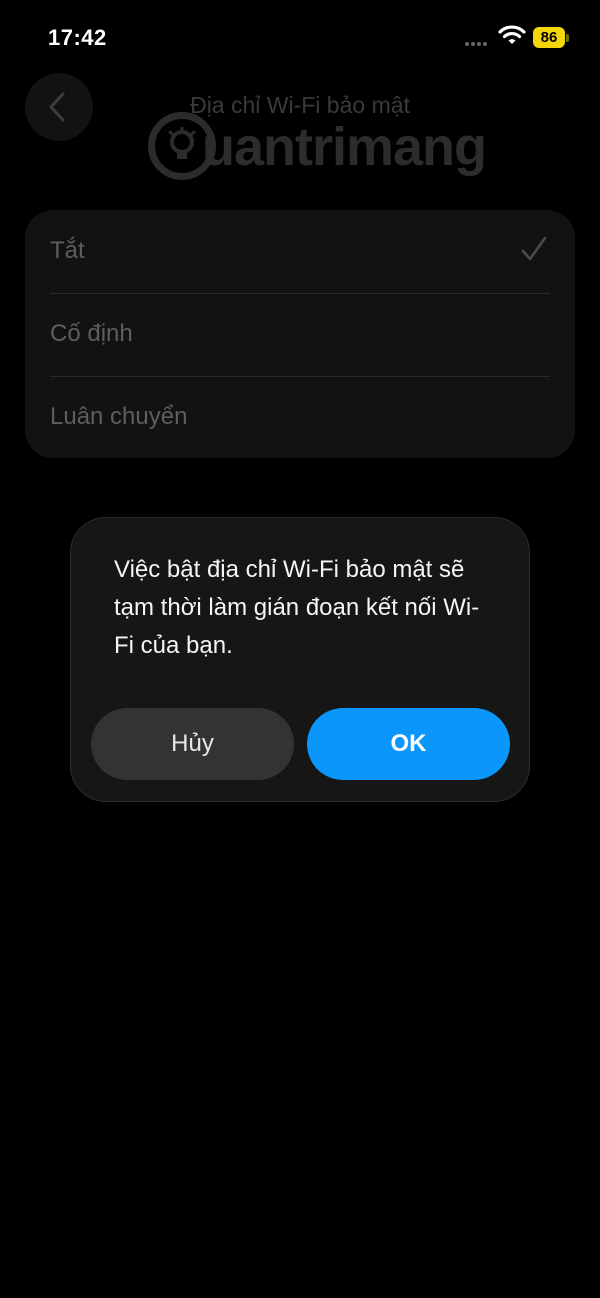 The height and width of the screenshot is (1298, 600). I want to click on battery-cap, so click(567, 38).